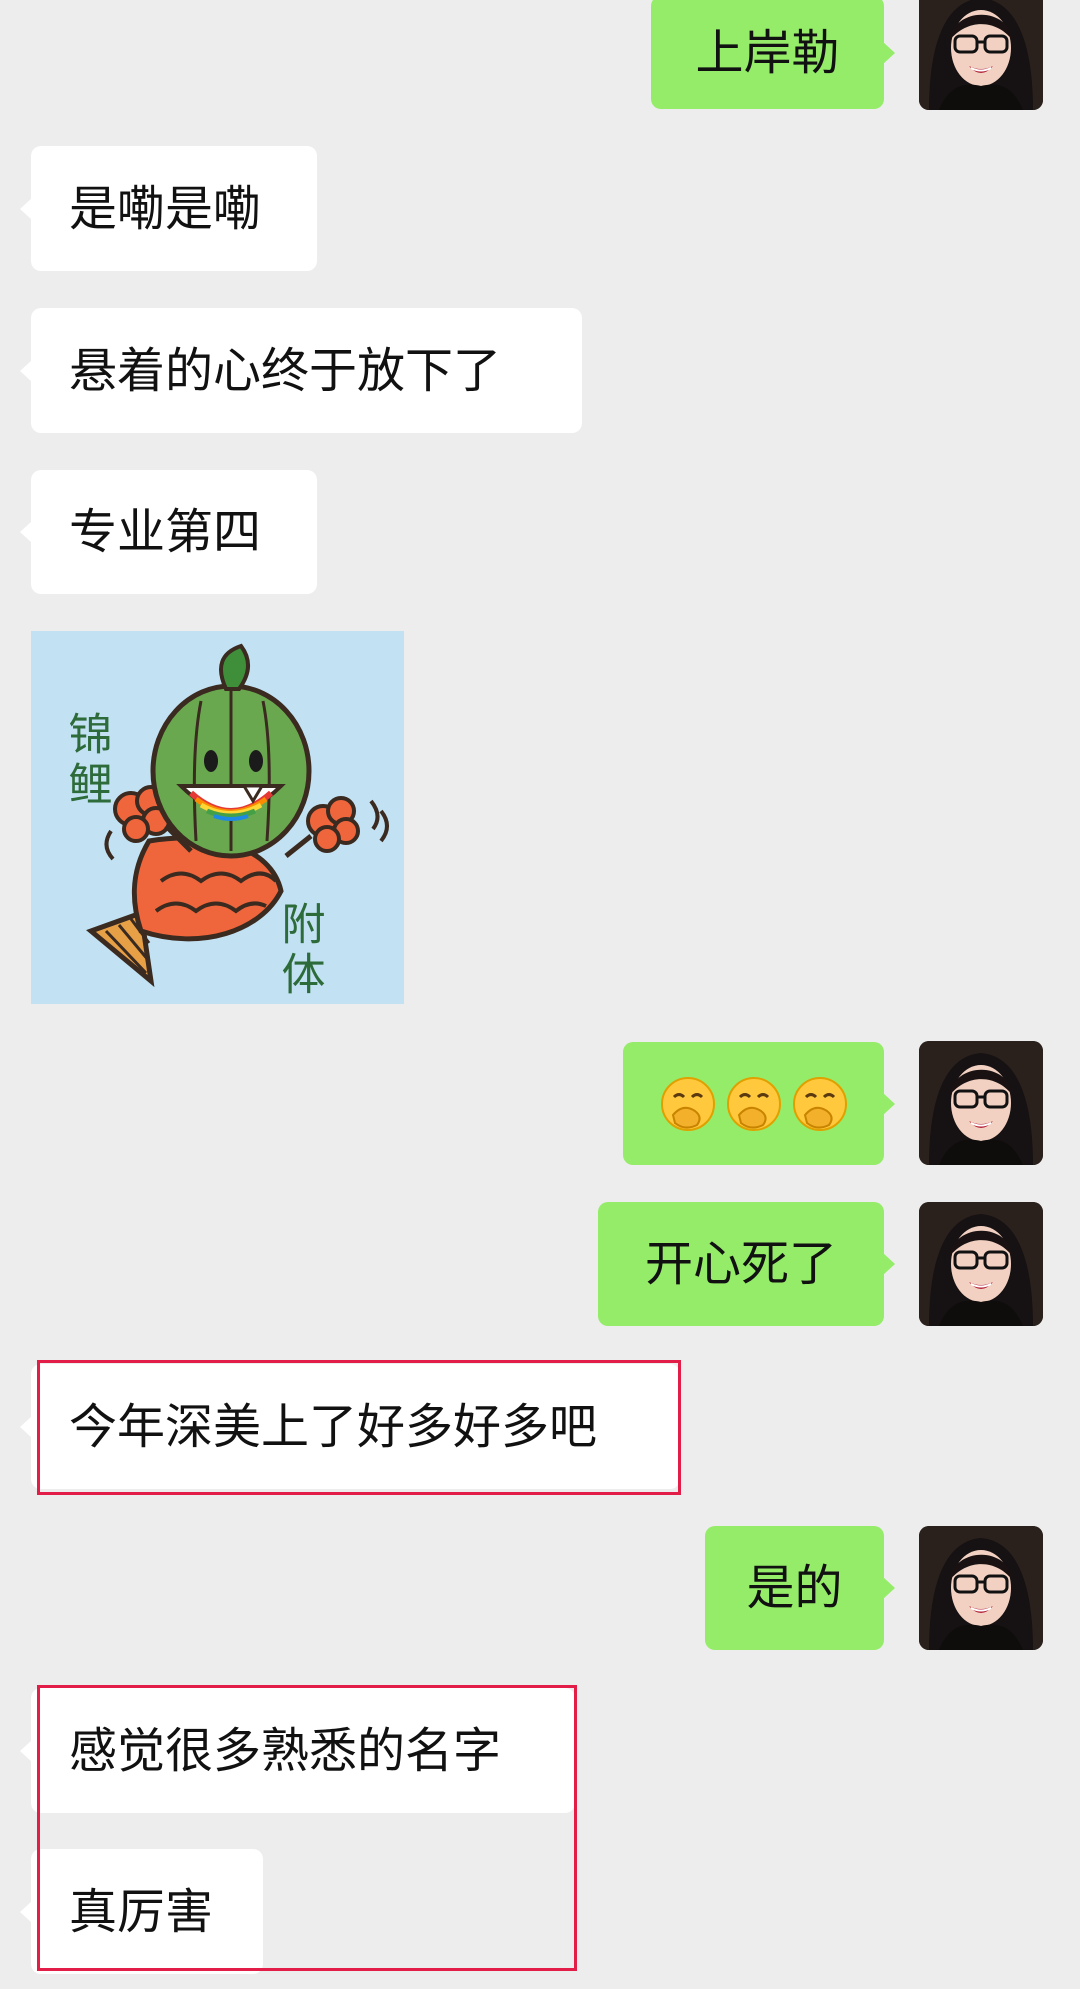  I want to click on sticker-text-bottom: 附体, so click(299, 951).